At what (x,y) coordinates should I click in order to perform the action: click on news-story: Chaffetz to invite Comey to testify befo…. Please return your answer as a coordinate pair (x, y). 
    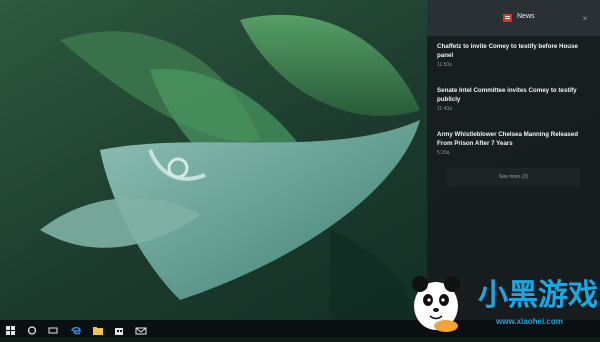
    Looking at the image, I should click on (512, 55).